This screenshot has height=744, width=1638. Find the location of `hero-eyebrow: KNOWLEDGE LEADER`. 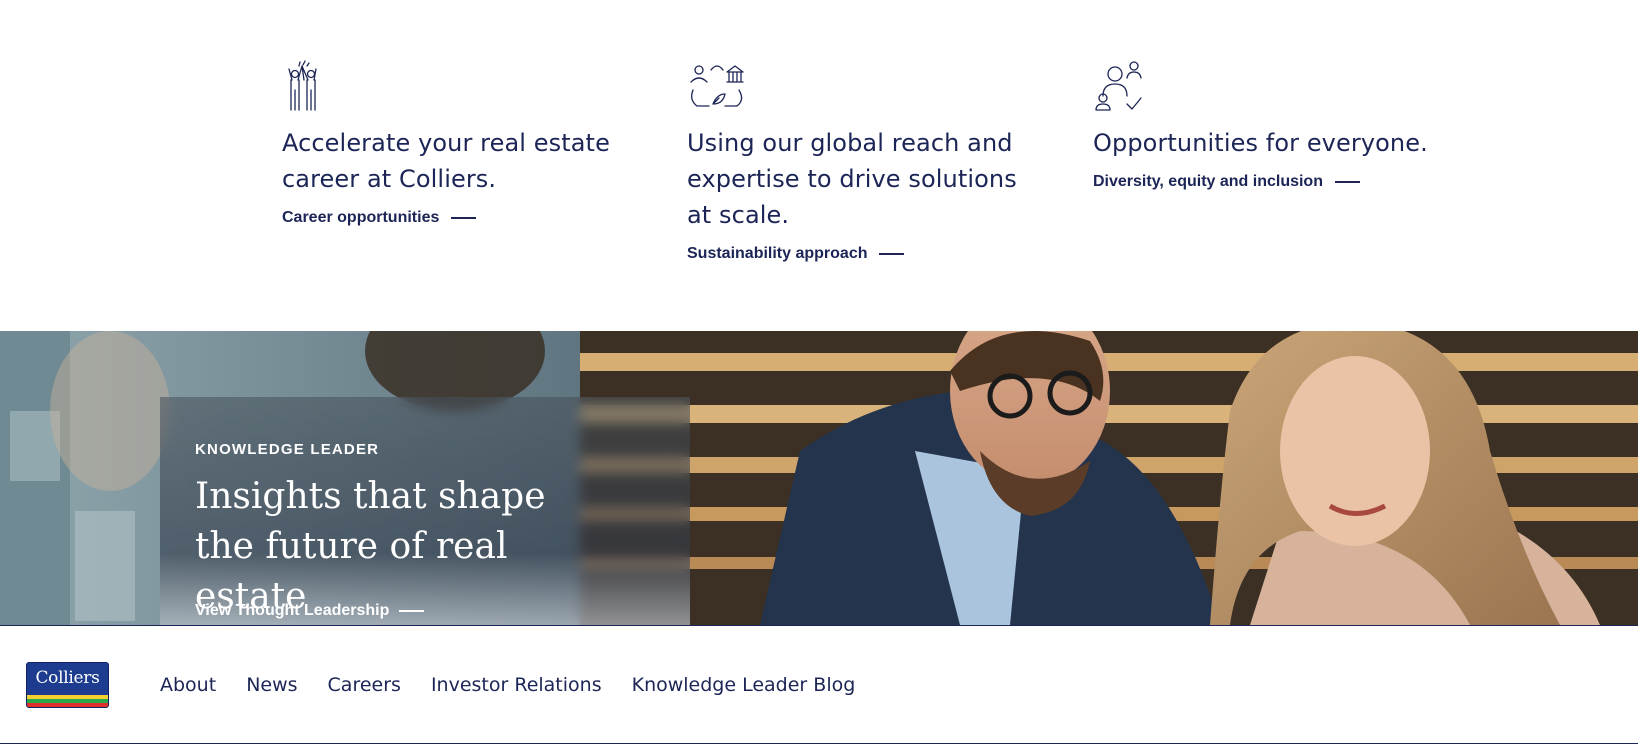

hero-eyebrow: KNOWLEDGE LEADER is located at coordinates (287, 449).